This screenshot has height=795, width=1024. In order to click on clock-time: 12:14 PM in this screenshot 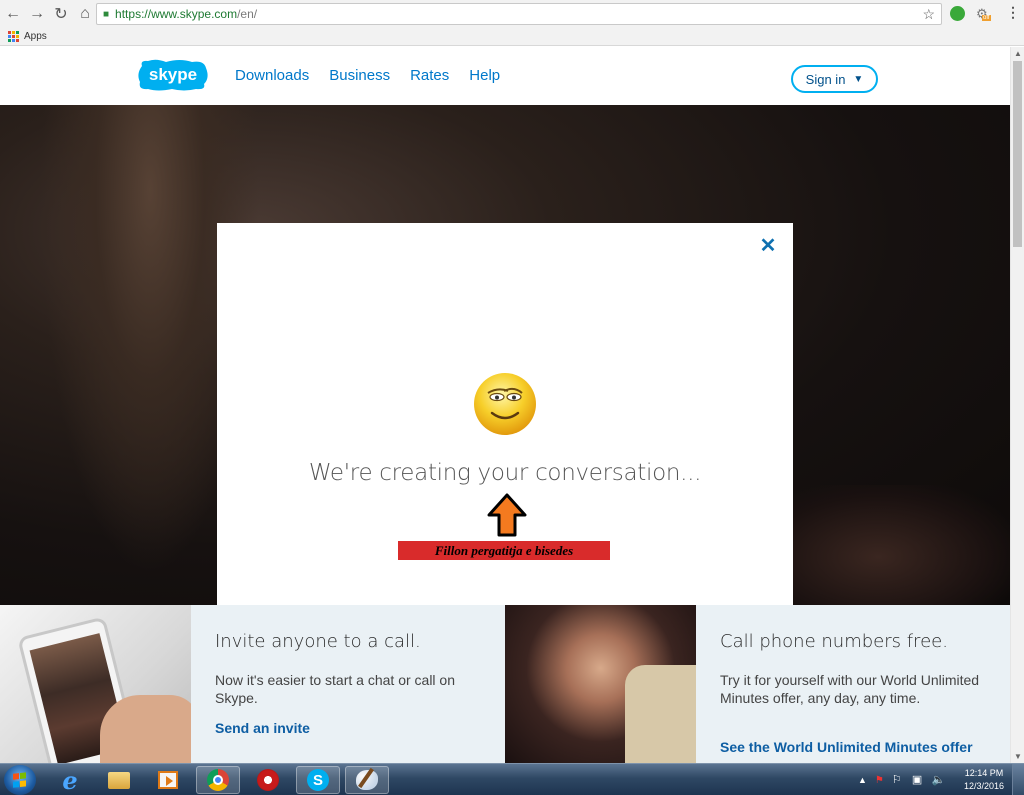, I will do `click(984, 773)`.